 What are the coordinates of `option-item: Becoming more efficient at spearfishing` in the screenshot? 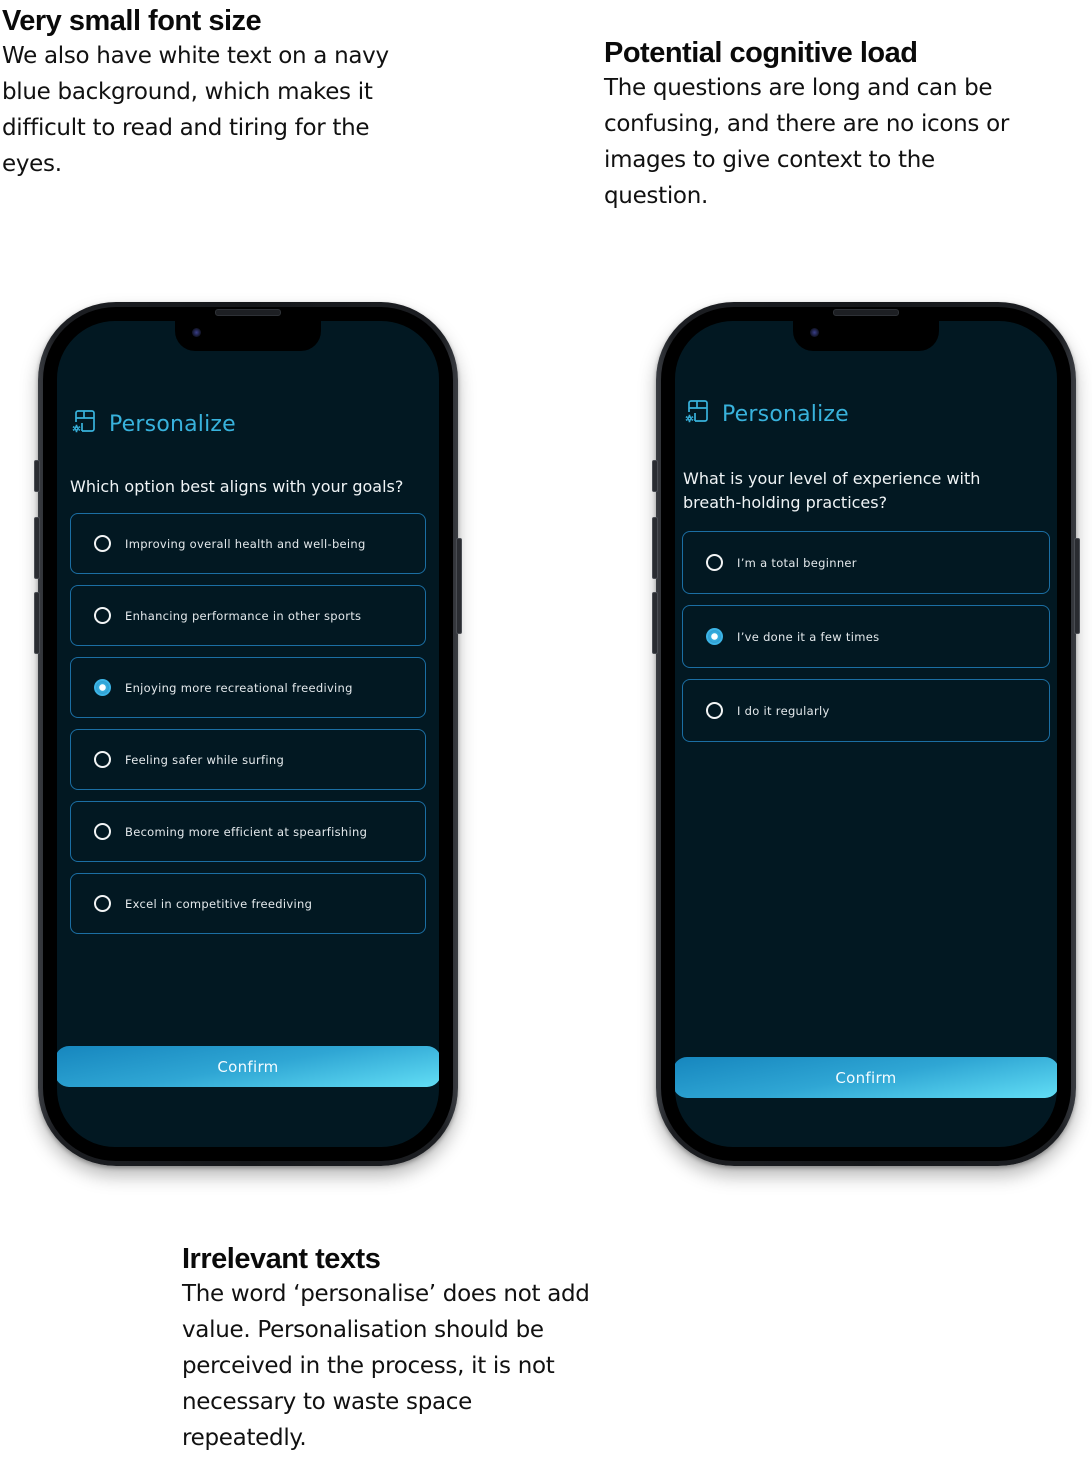 It's located at (248, 831).